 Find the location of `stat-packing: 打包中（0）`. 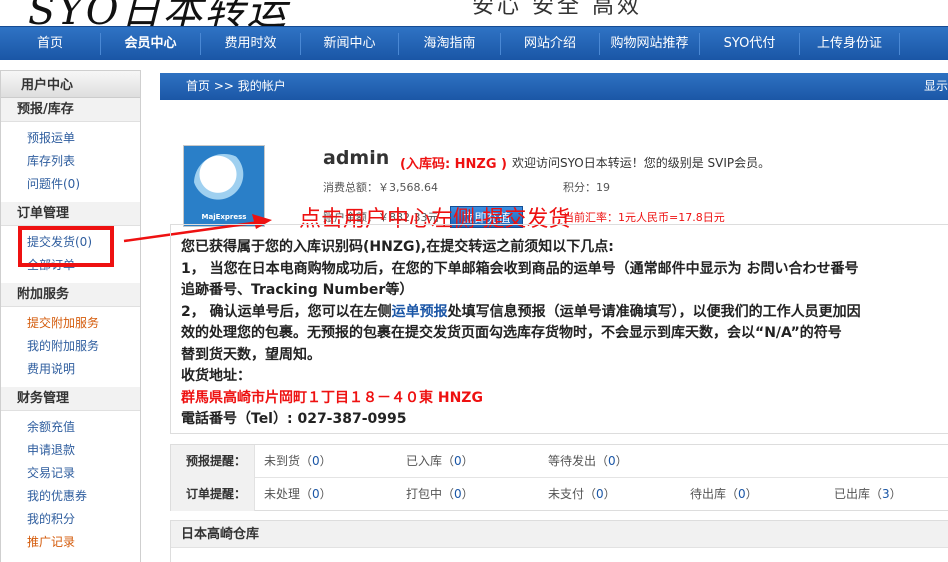

stat-packing: 打包中（0） is located at coordinates (440, 494).